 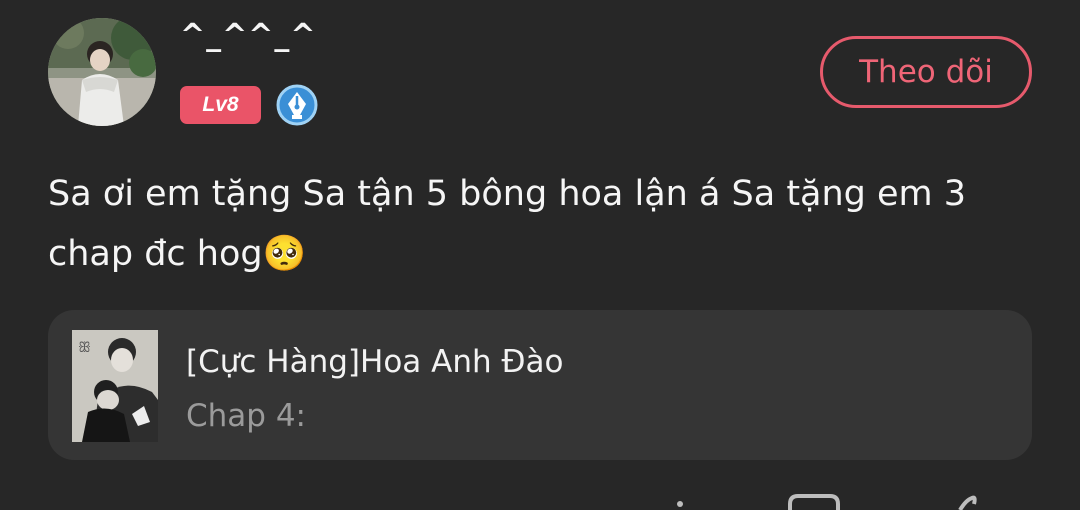 What do you see at coordinates (970, 498) in the screenshot?
I see `like-icon` at bounding box center [970, 498].